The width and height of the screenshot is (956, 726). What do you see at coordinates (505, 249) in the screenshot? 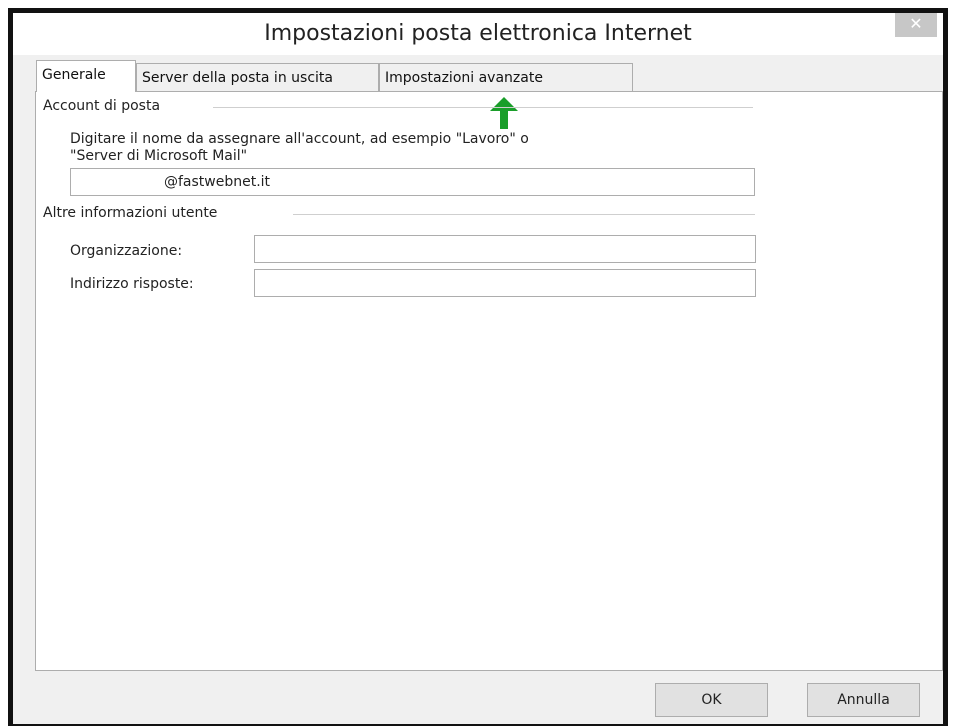
I see `organization-field` at bounding box center [505, 249].